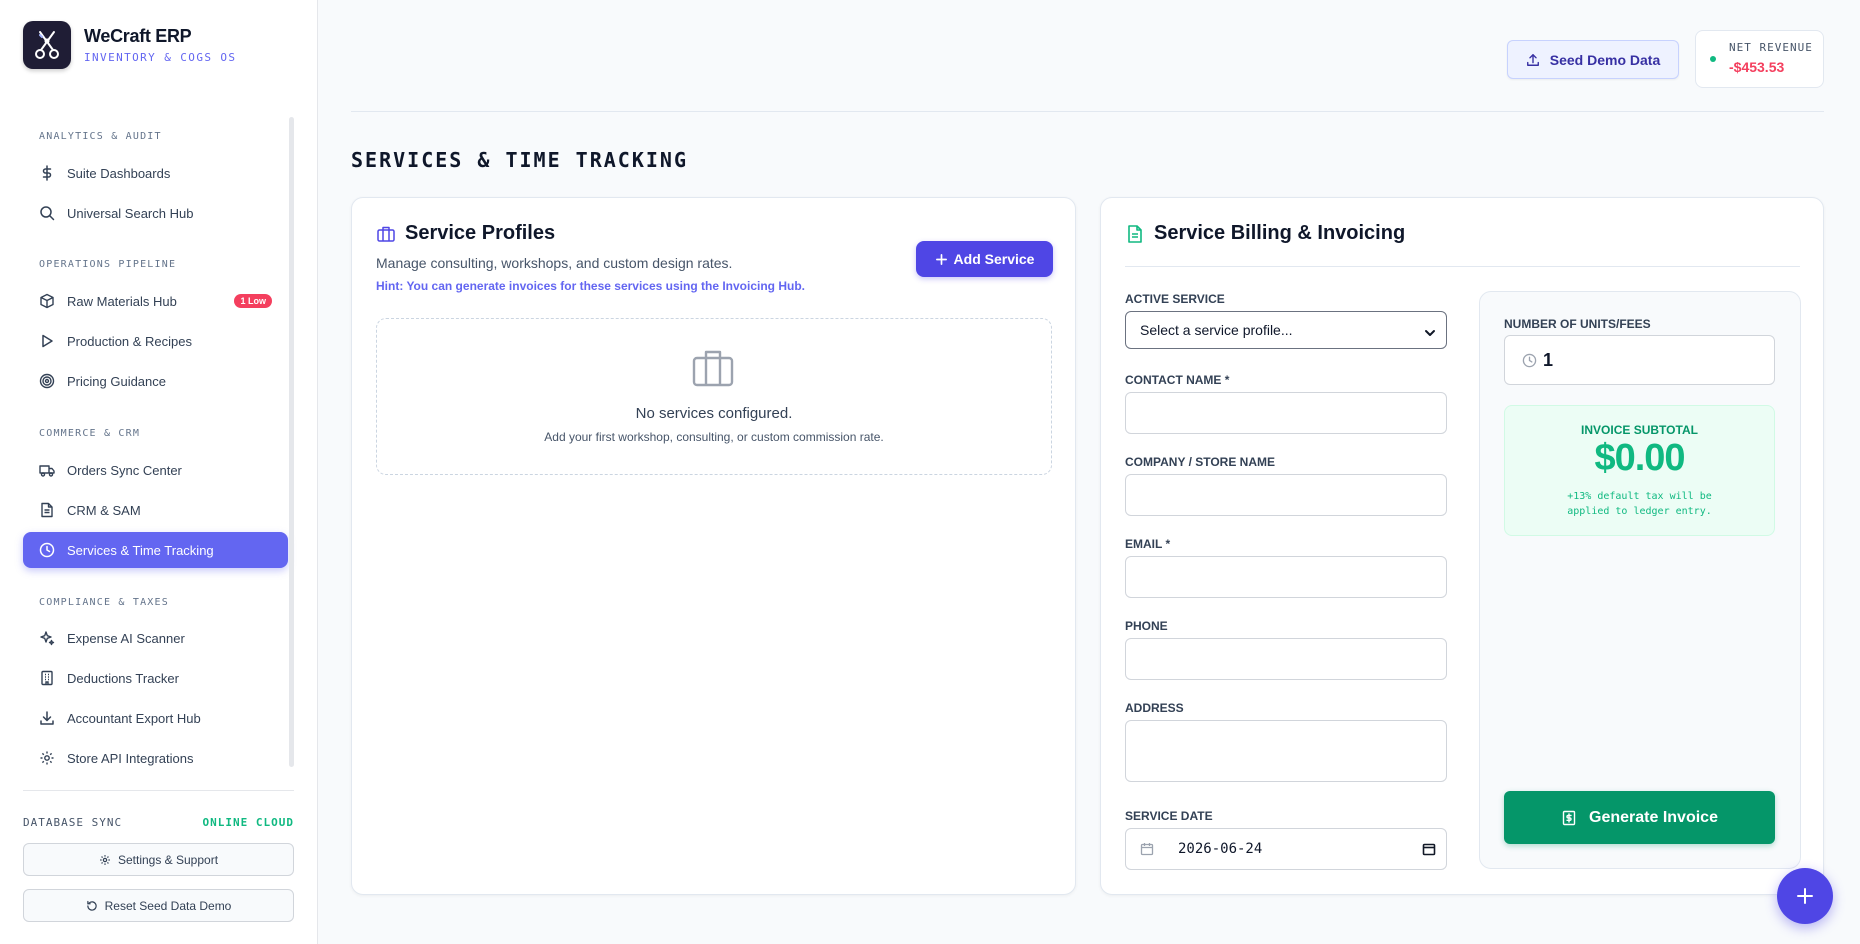 The image size is (1860, 944). Describe the element at coordinates (119, 173) in the screenshot. I see `sidebar-item-label: Suite Dashboards` at that location.